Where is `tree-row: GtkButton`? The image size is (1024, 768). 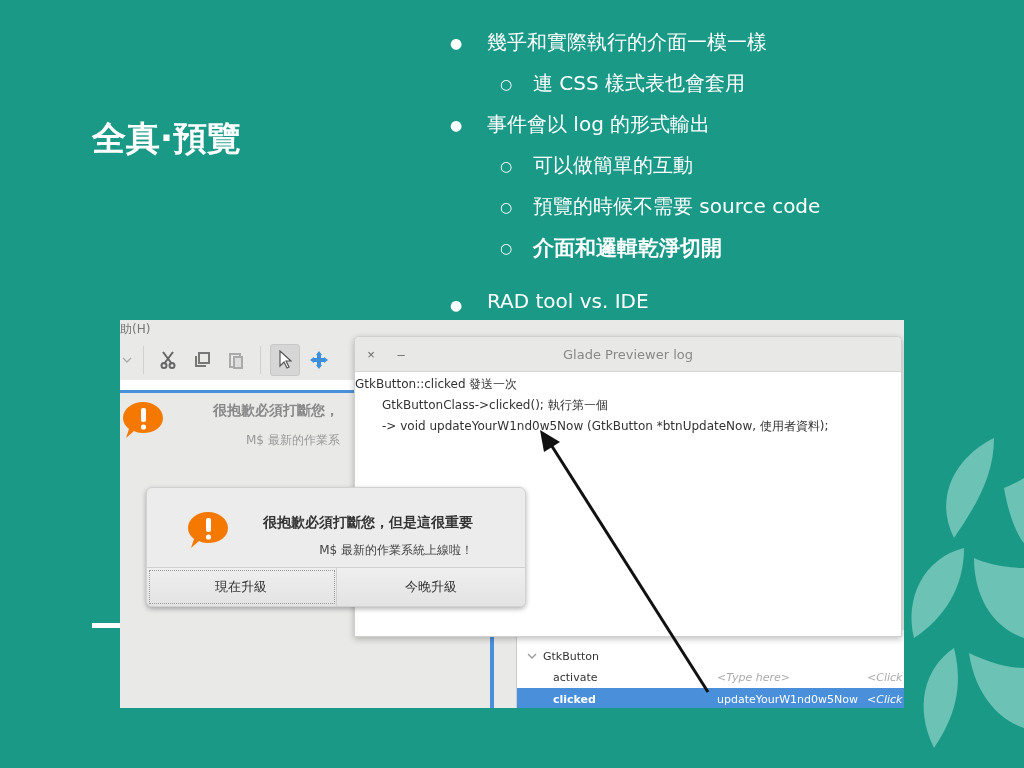
tree-row: GtkButton is located at coordinates (710, 656).